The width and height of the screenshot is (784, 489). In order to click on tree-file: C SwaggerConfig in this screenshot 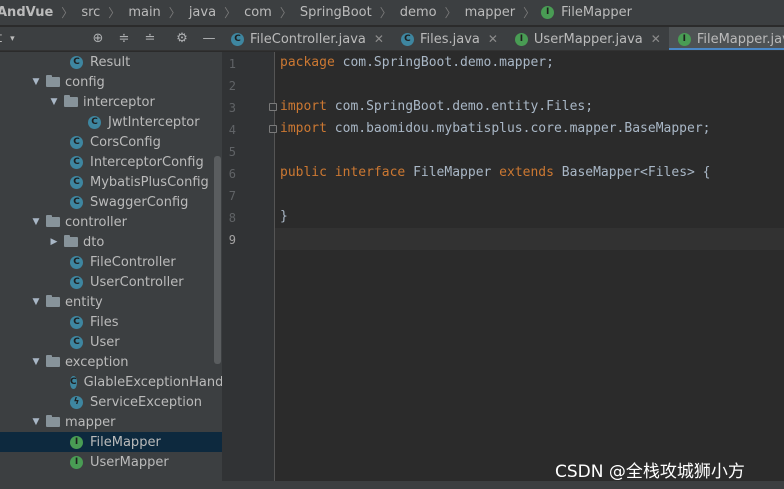, I will do `click(111, 202)`.